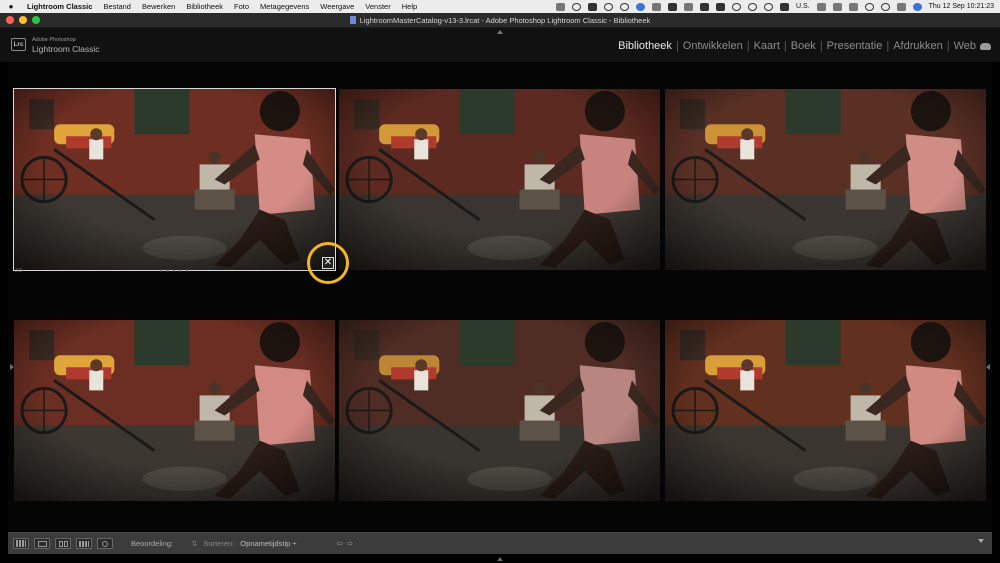 Image resolution: width=1000 pixels, height=563 pixels. Describe the element at coordinates (59, 6) in the screenshot. I see `menu-app-name: Lightroom Classic` at that location.